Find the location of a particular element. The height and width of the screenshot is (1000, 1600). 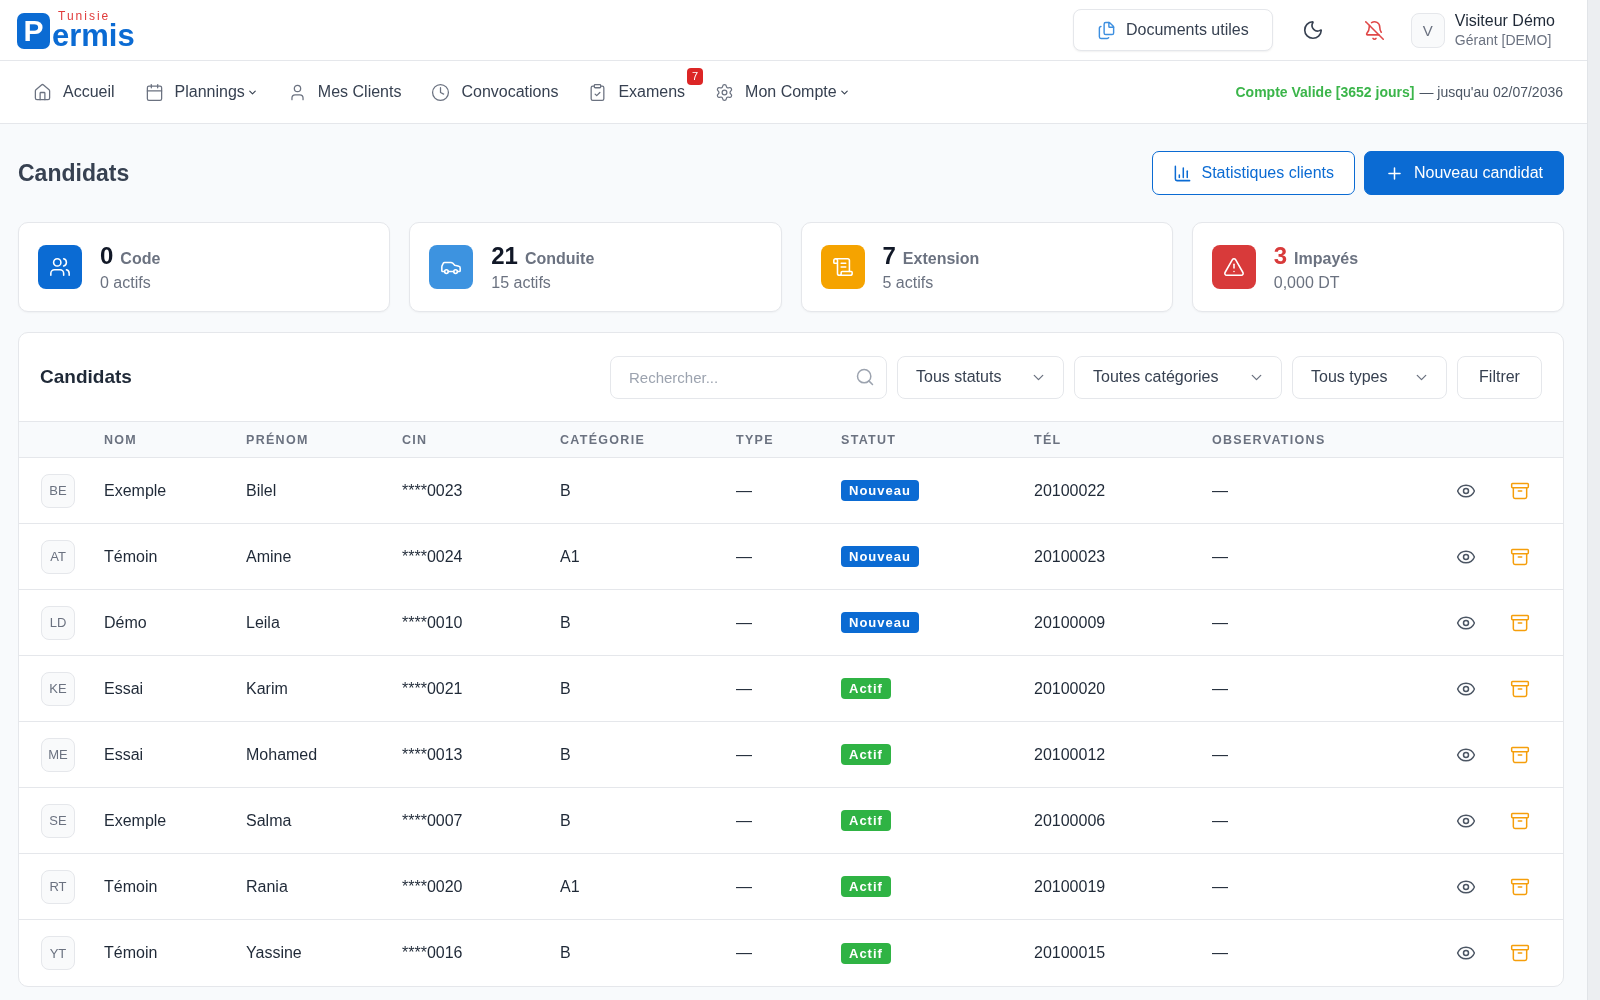

table-cell: 20100009 is located at coordinates (1070, 622).